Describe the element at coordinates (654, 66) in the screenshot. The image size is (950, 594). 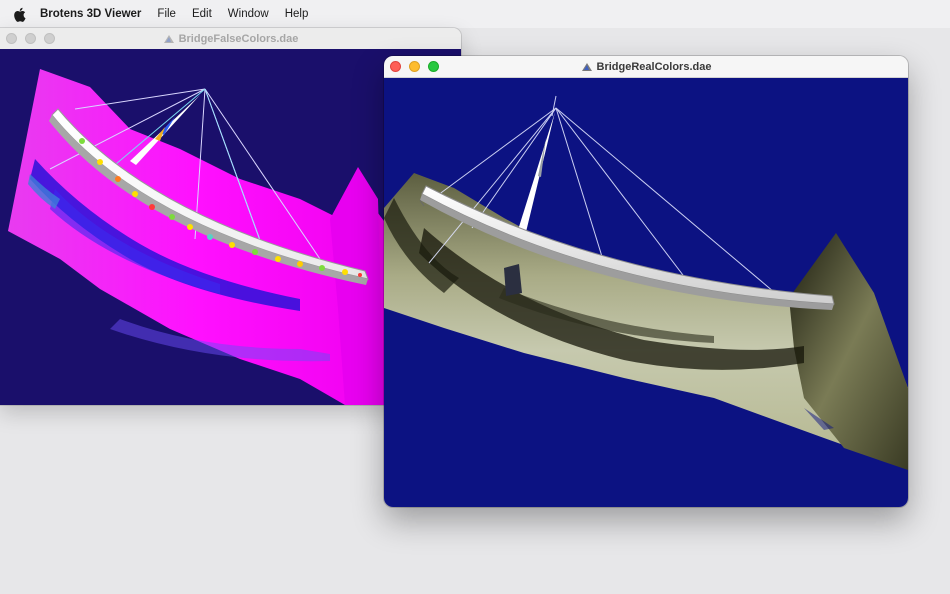
I see `window-title-text: BridgeRealColors.dae` at that location.